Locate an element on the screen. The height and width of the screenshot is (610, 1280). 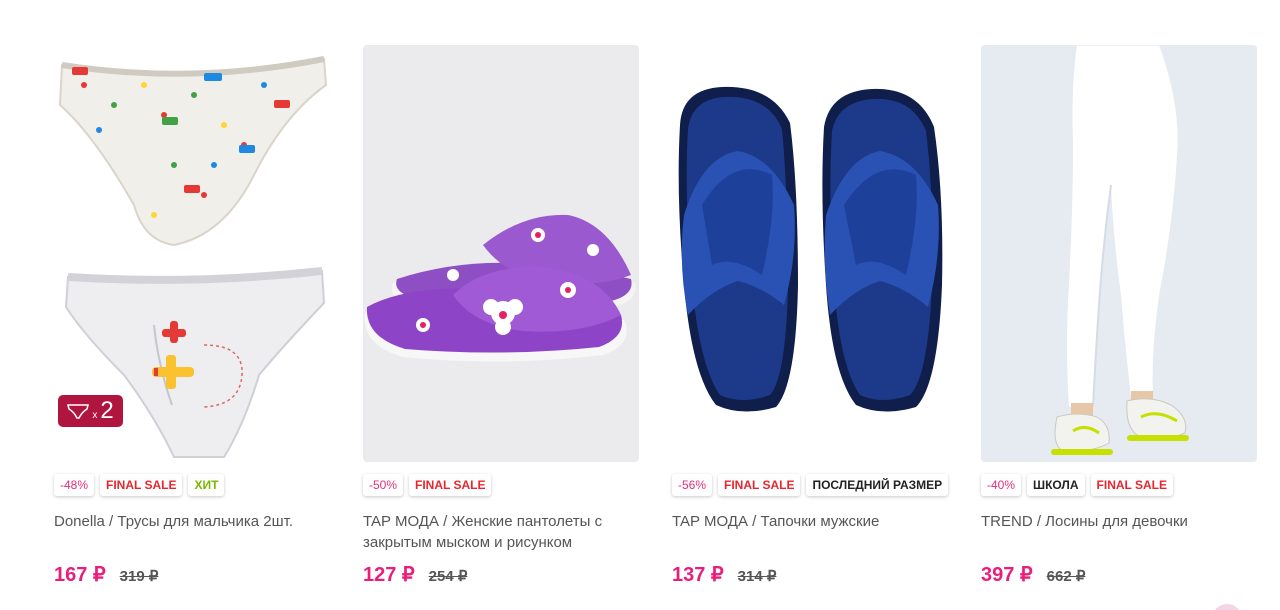
current-price: 397 ₽ is located at coordinates (1007, 575).